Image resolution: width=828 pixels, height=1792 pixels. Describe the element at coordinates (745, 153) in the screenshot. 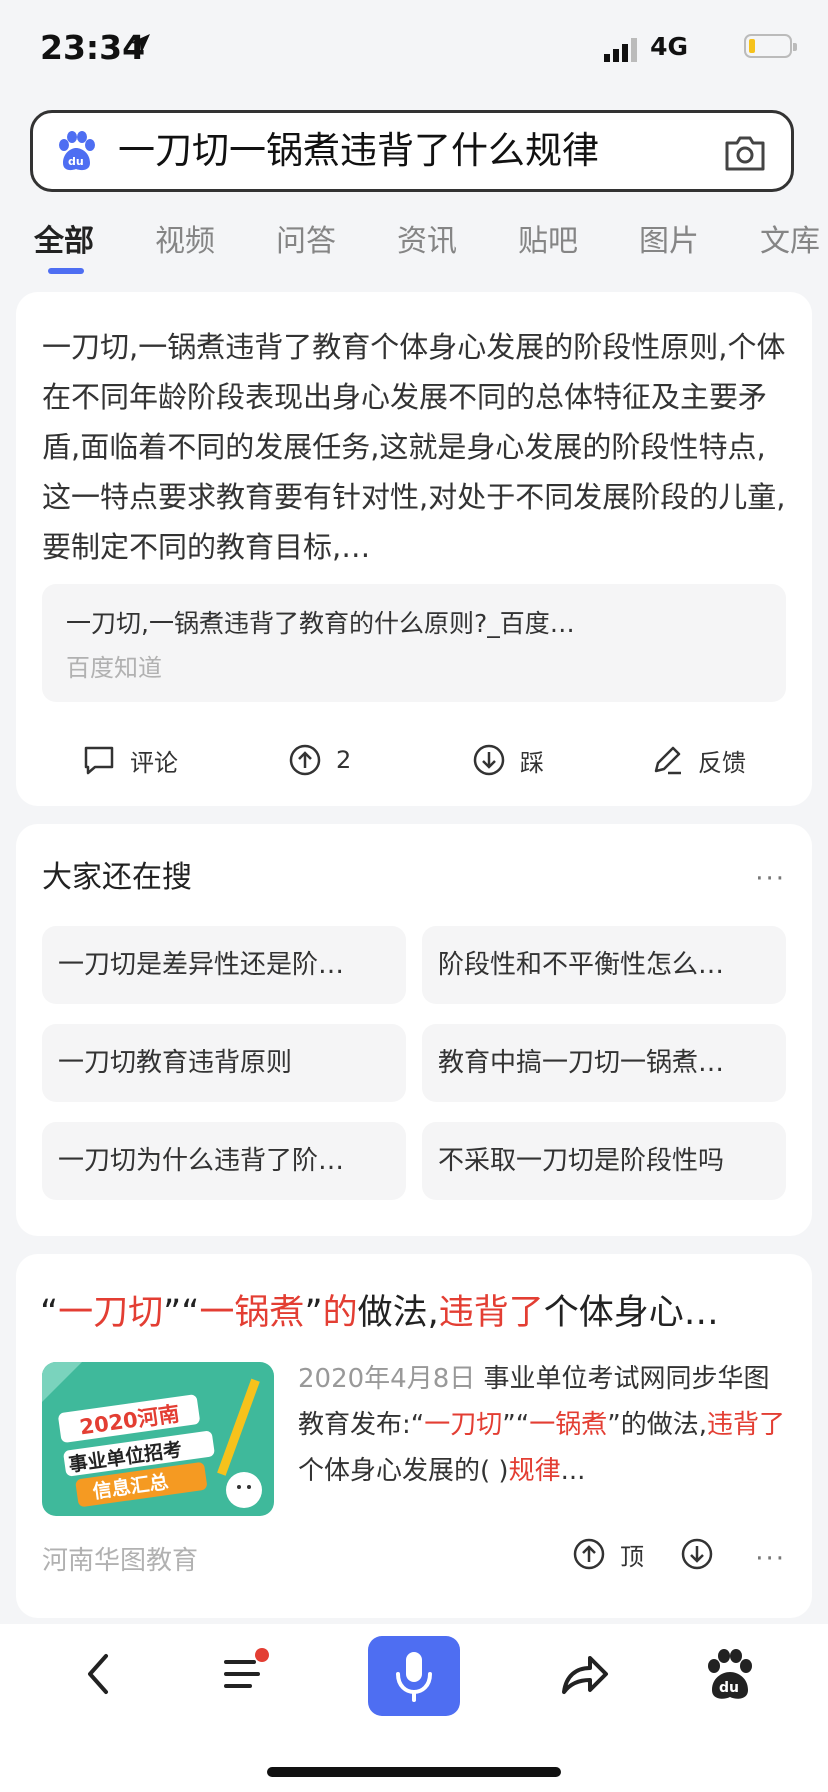

I see `camera-icon` at that location.